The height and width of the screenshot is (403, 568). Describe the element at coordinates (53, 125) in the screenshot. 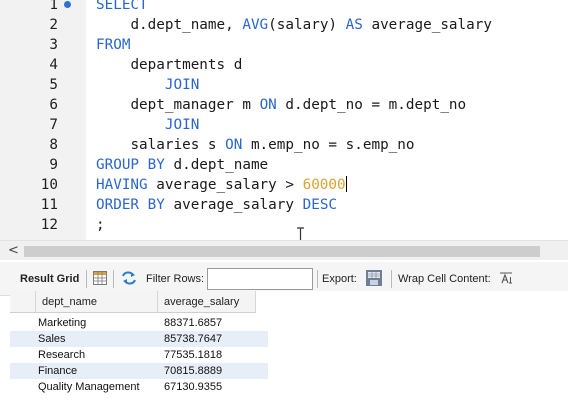

I see `line-number: 7` at that location.